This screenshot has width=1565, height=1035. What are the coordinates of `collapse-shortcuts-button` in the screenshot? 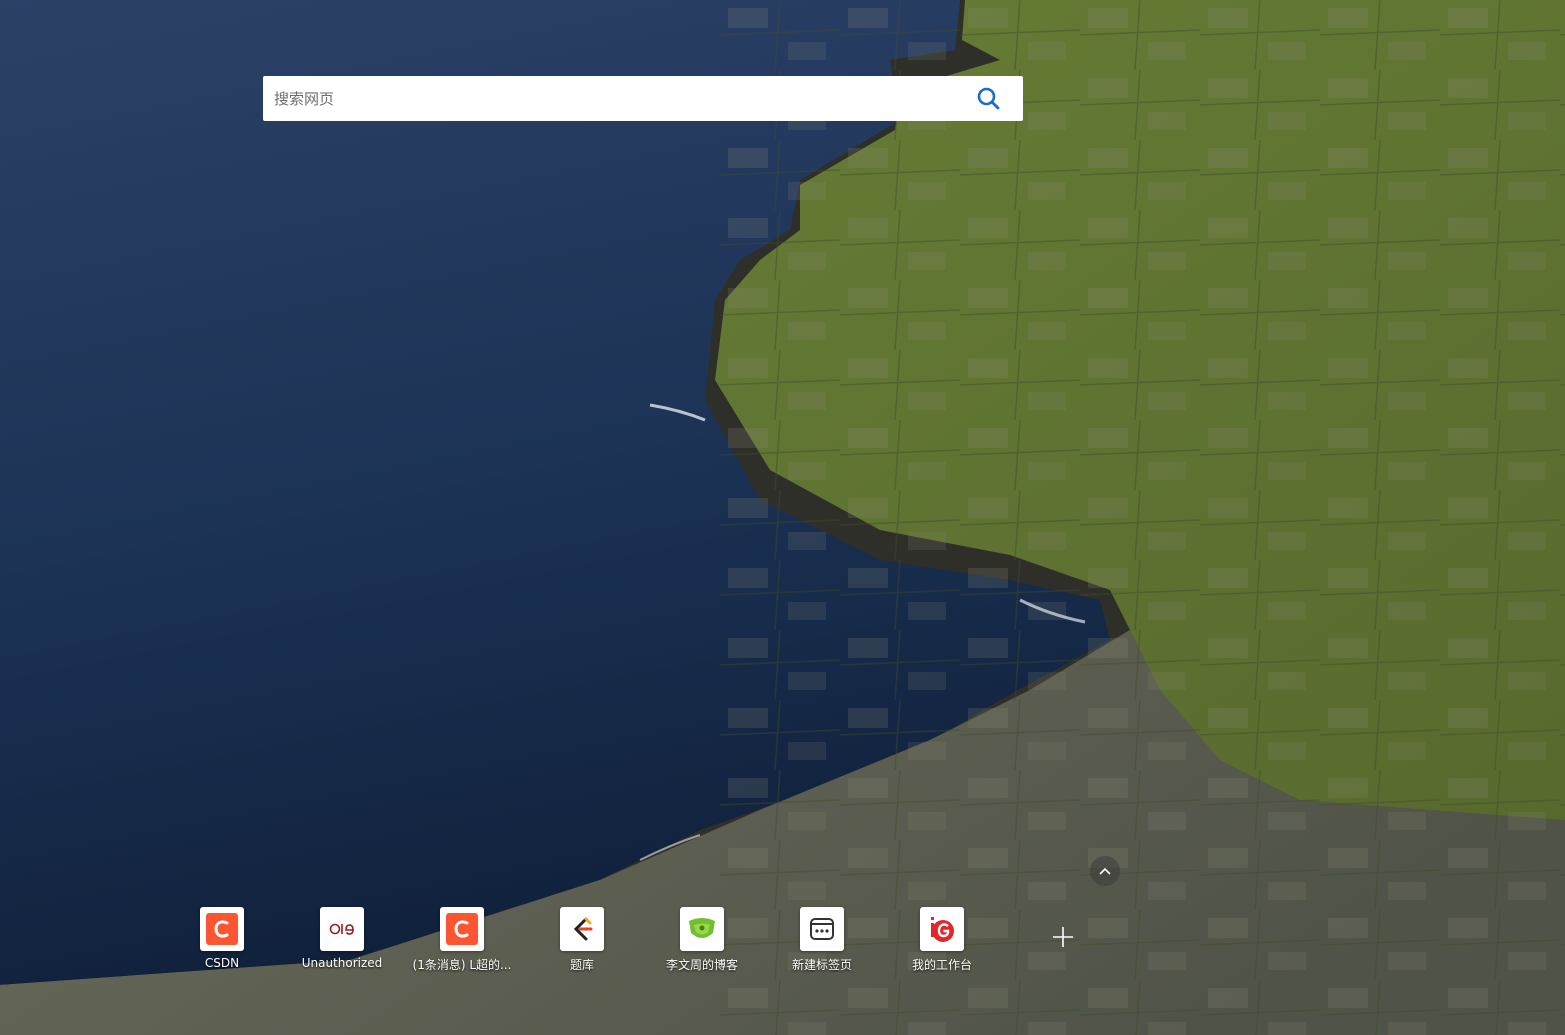 It's located at (1105, 871).